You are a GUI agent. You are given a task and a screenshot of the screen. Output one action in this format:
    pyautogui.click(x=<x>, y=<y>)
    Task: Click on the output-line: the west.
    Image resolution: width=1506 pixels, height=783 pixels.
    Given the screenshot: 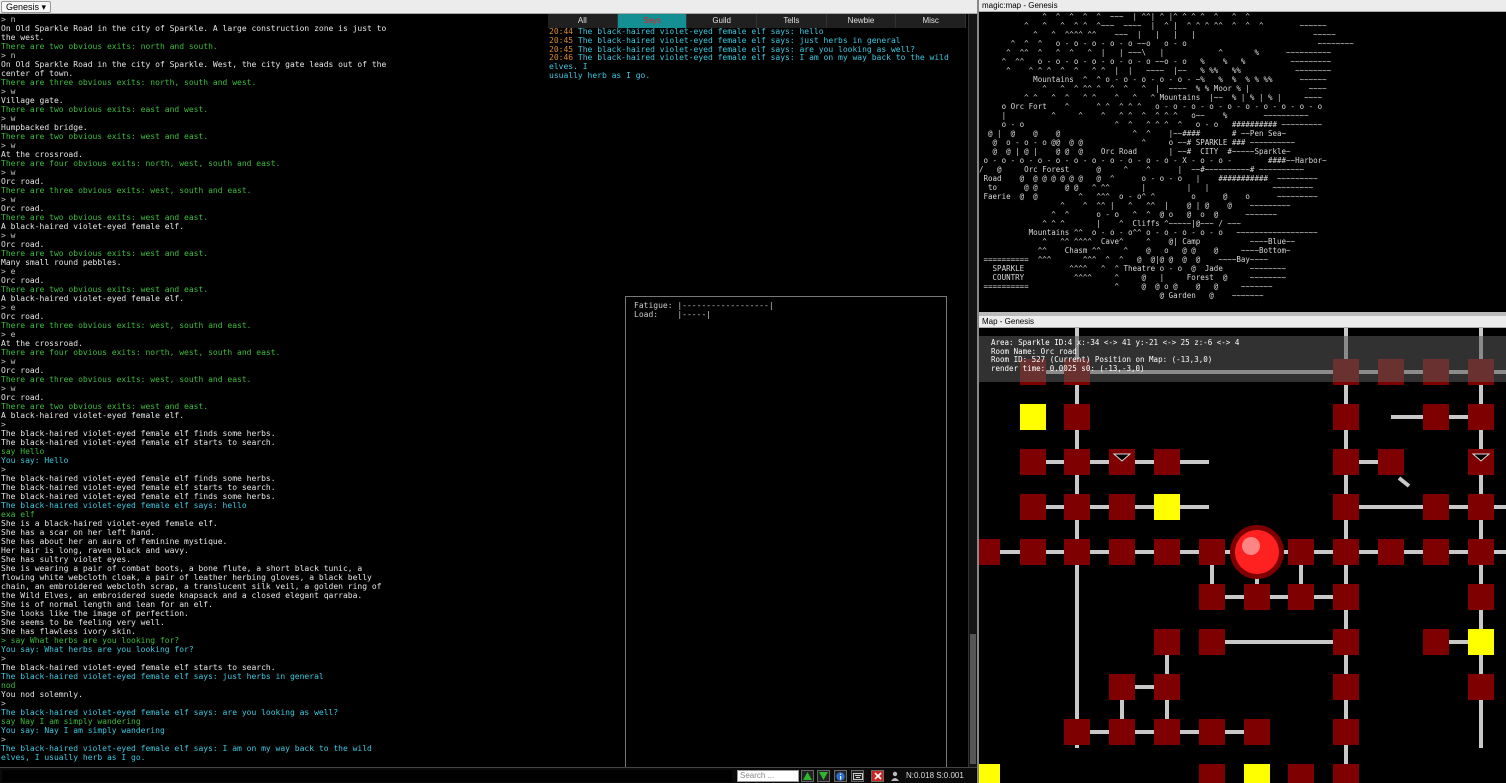 What is the action you would take?
    pyautogui.click(x=23, y=37)
    